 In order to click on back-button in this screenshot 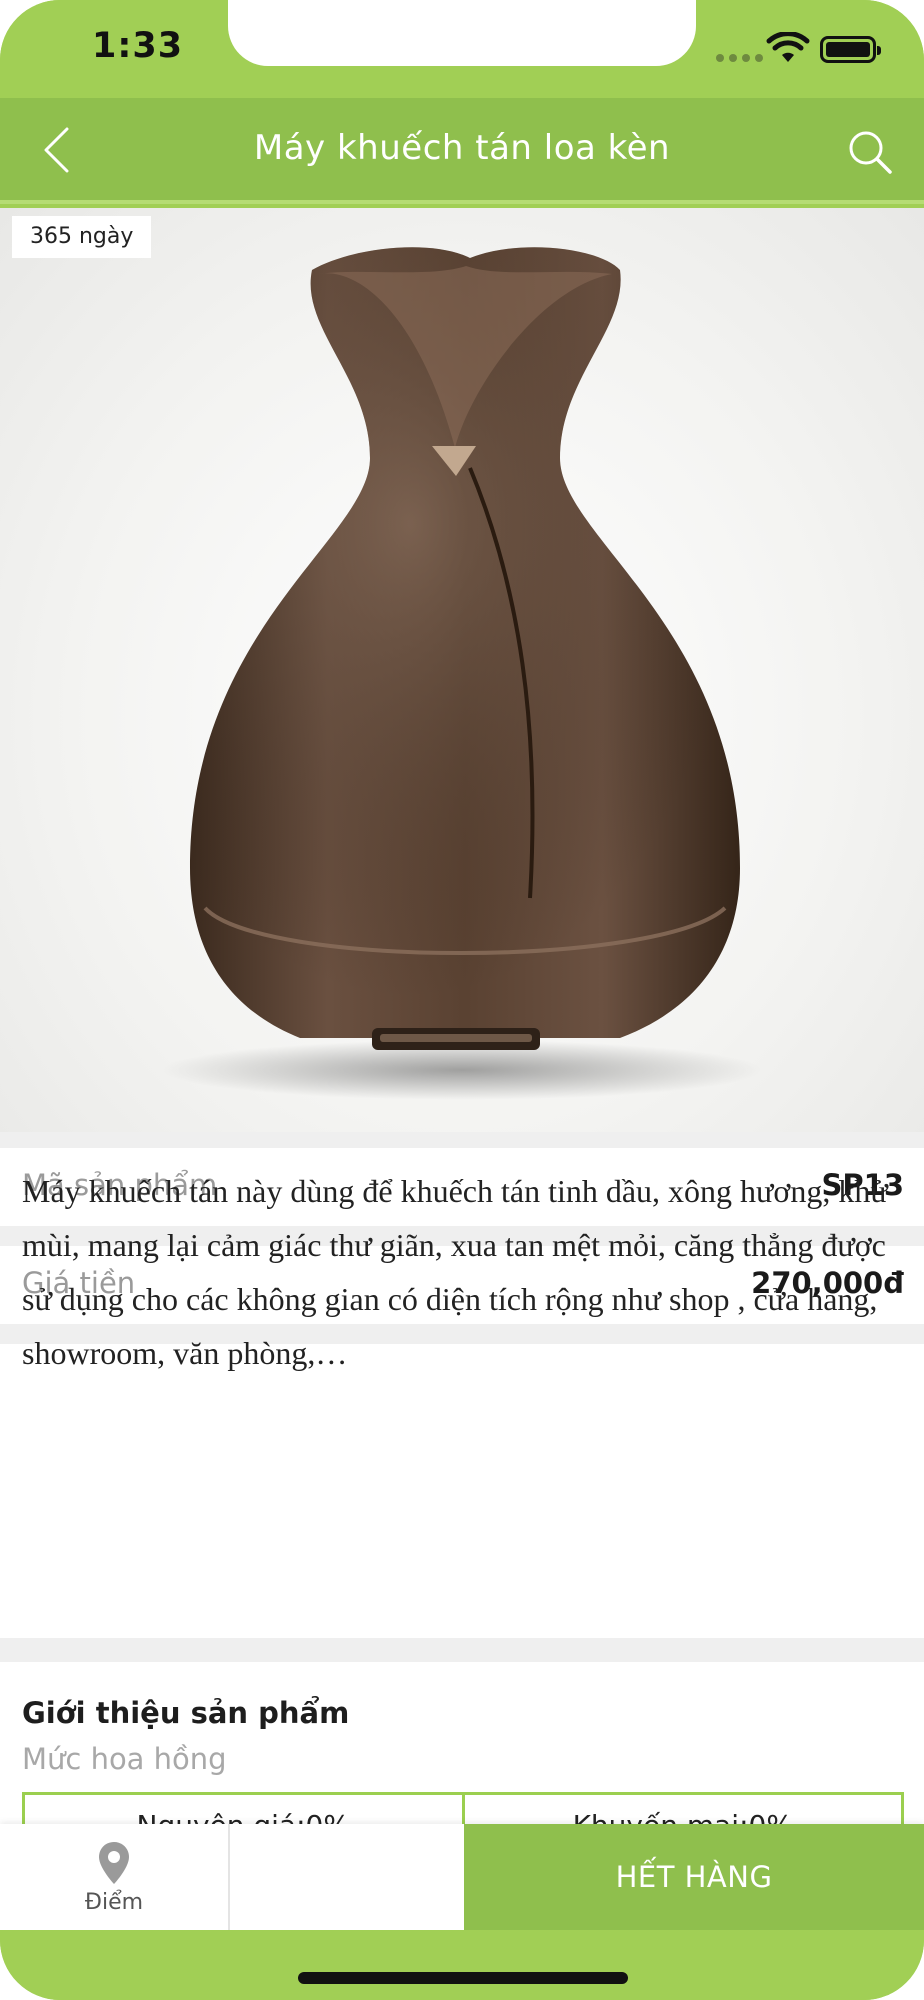, I will do `click(56, 150)`.